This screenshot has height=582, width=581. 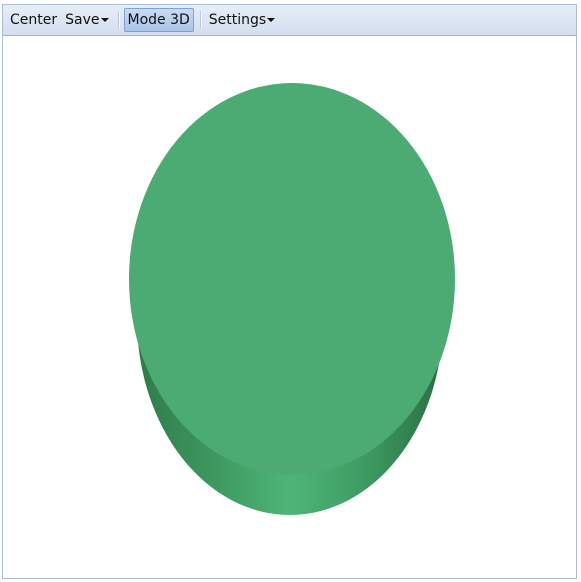 I want to click on save-button-label: Save, so click(x=82, y=20).